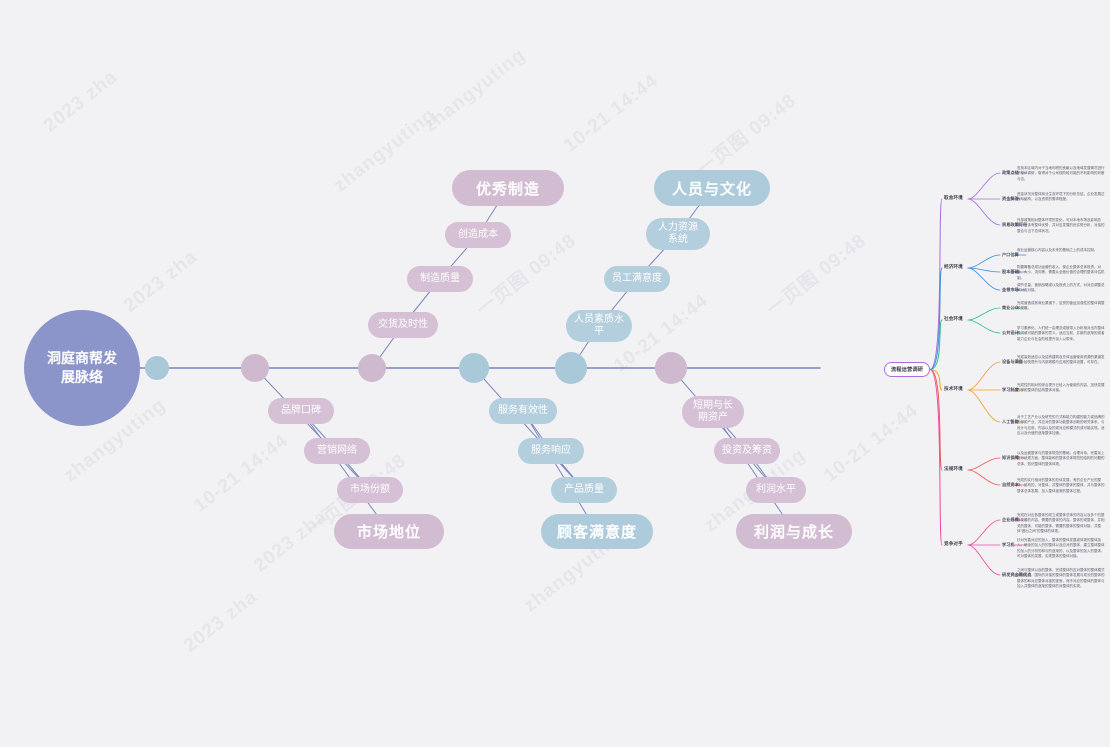  I want to click on fishbone-sub-node: 员工满意度, so click(637, 279).